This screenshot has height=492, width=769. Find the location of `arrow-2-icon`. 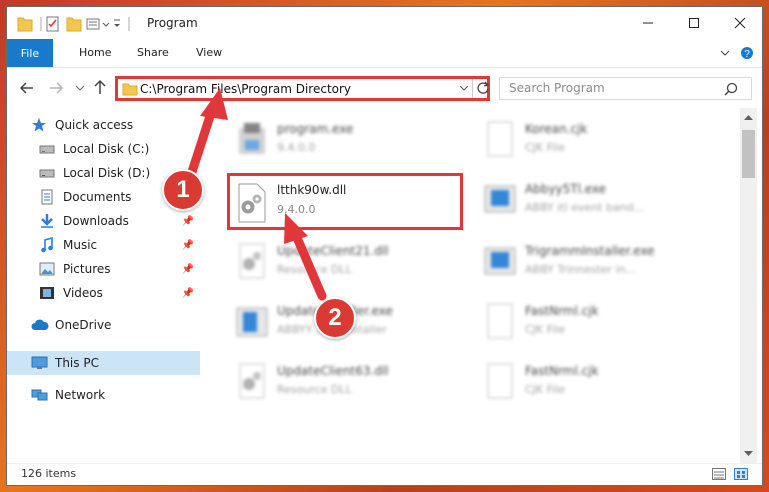

arrow-2-icon is located at coordinates (305, 257).